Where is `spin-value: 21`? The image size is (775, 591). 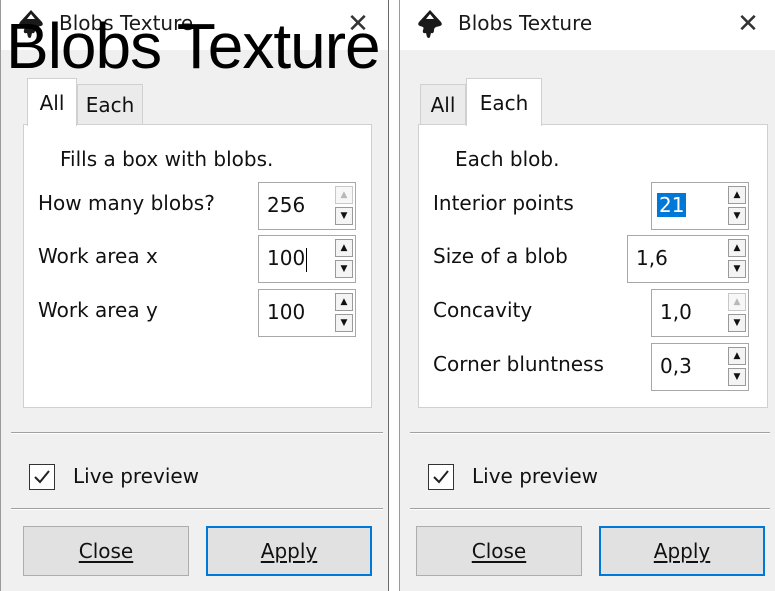 spin-value: 21 is located at coordinates (672, 205).